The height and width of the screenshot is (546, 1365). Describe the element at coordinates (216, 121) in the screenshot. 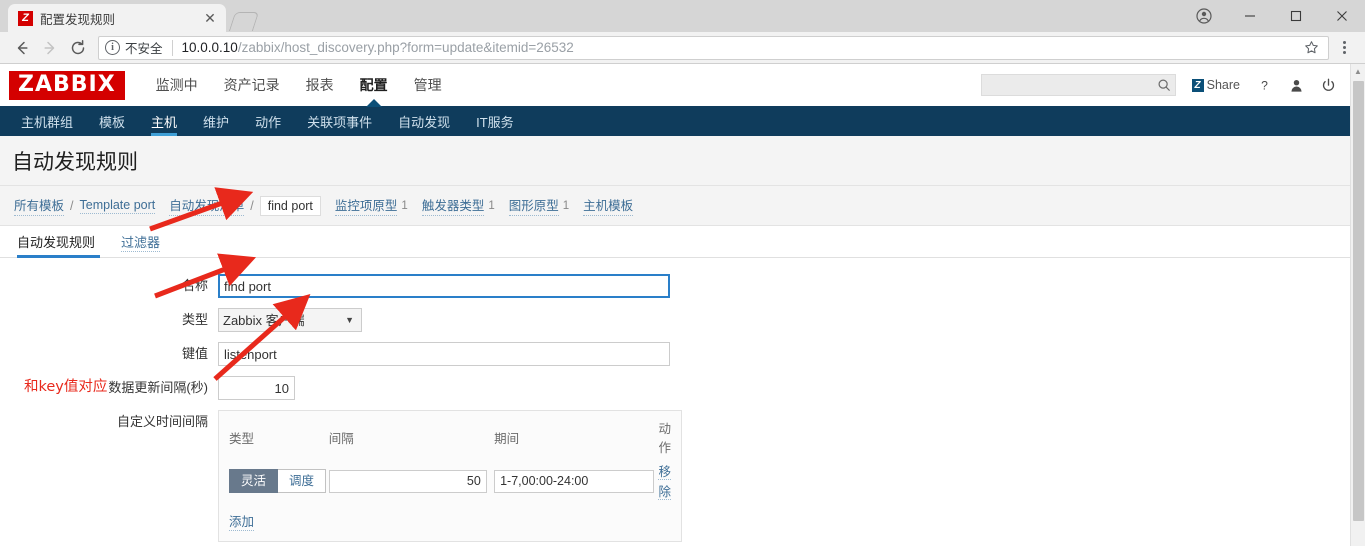

I see `sub-menu-item-maintenance: 维护` at that location.